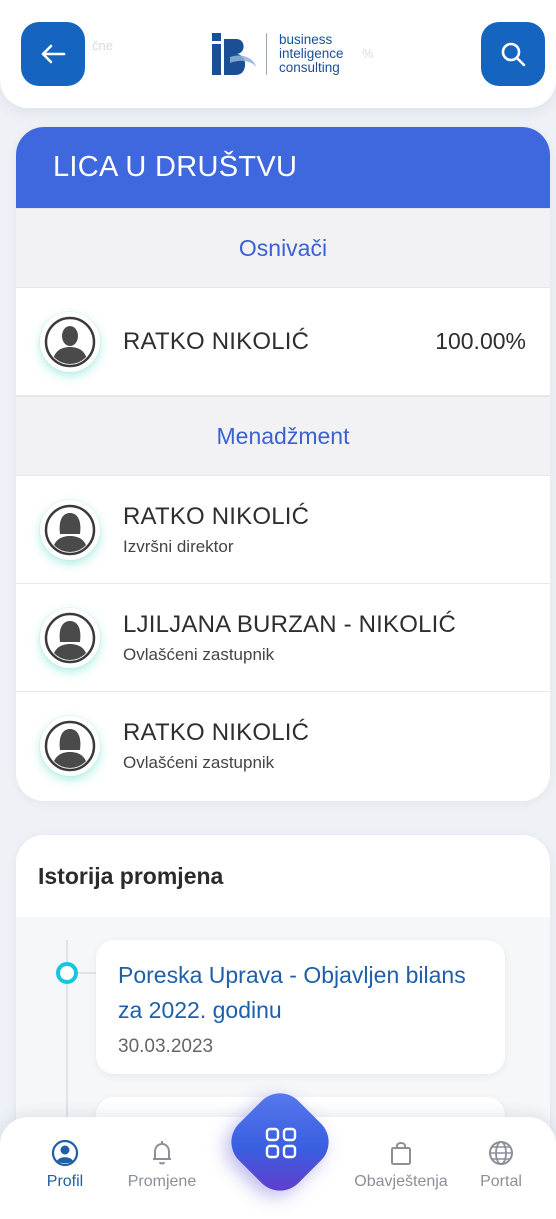  I want to click on founder-info: RATKO NIKOLIĆ, so click(216, 342).